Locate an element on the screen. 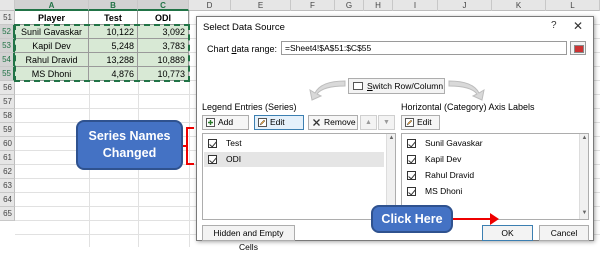 Image resolution: width=600 pixels, height=254 pixels. list-item: Kapil Dev is located at coordinates (490, 159).